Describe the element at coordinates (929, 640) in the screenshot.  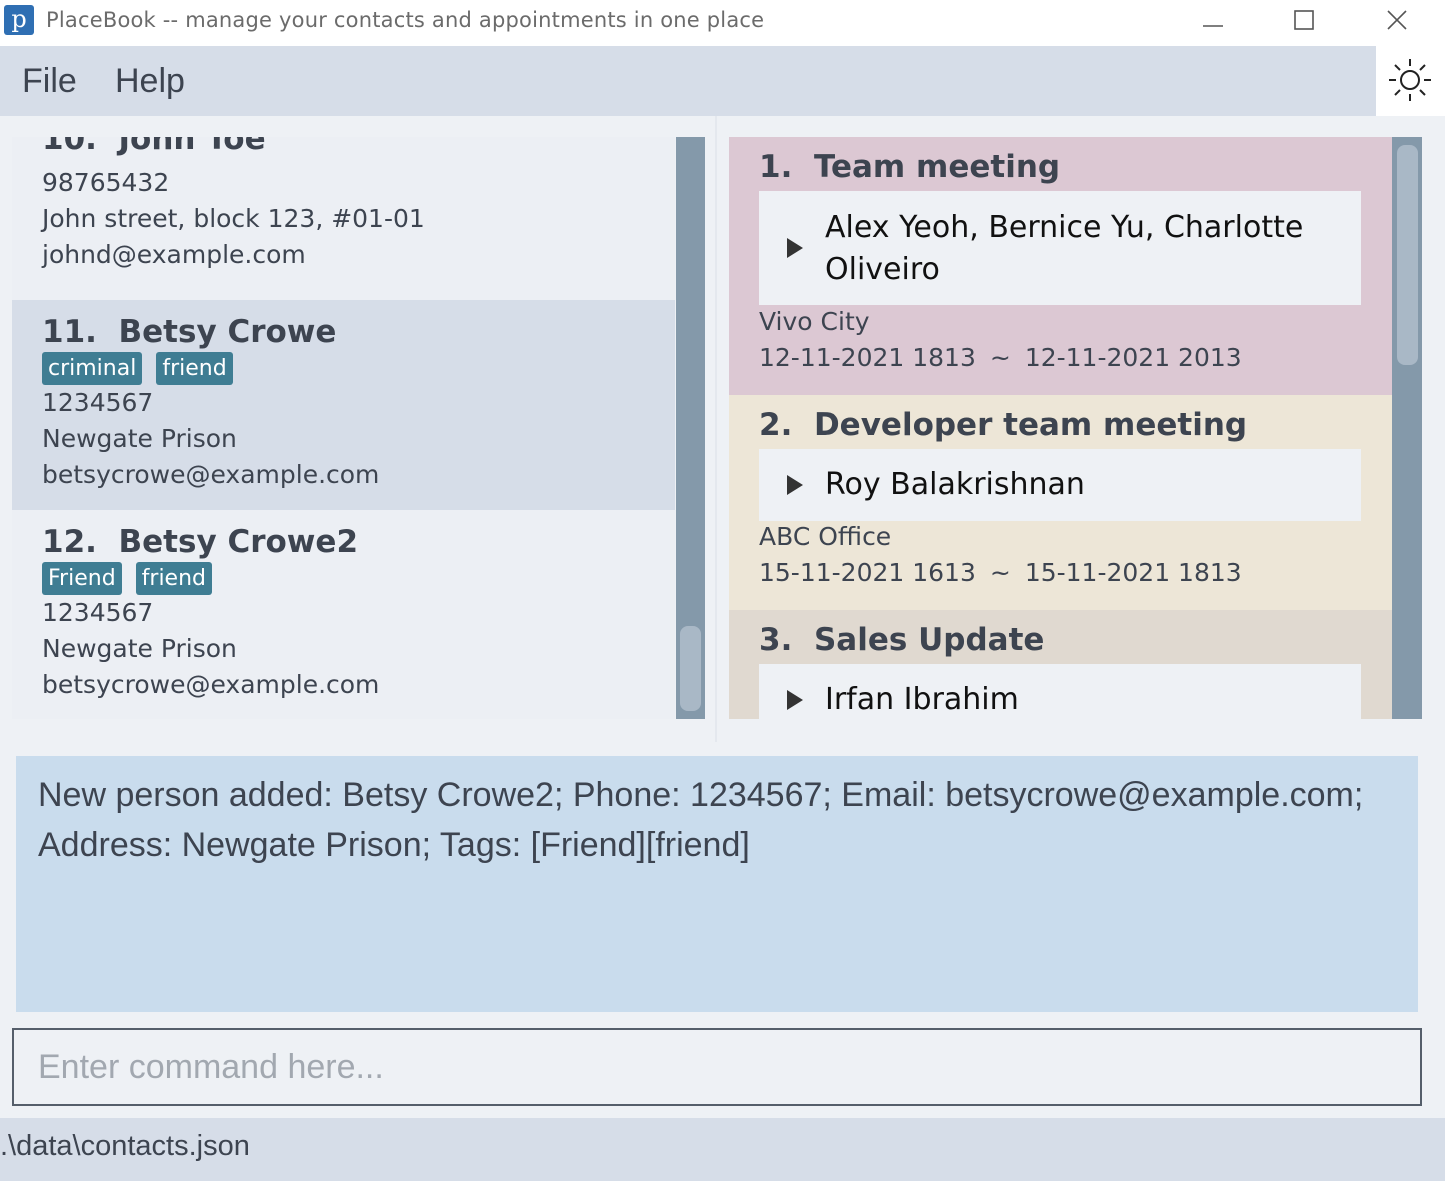
I see `appointment-title-text: Sales Update` at that location.